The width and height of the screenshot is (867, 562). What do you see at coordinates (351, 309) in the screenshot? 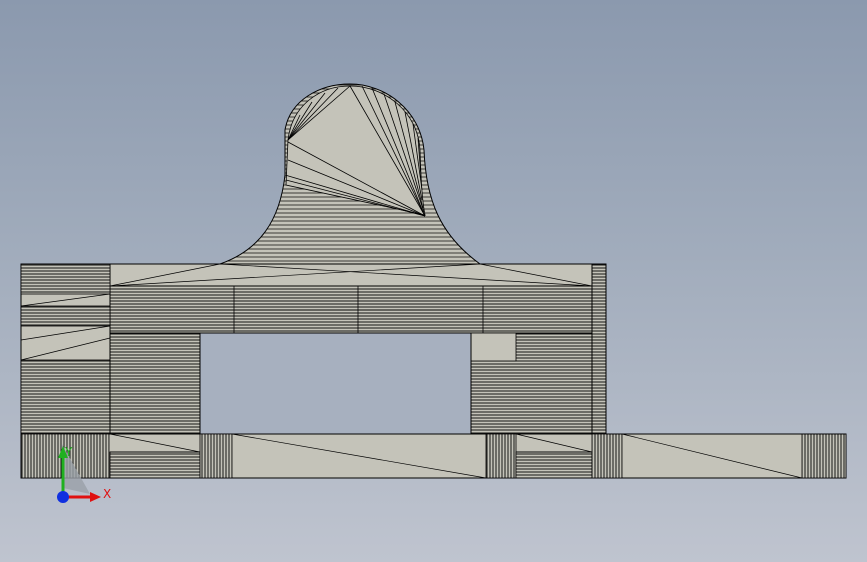
I see `top-beam` at bounding box center [351, 309].